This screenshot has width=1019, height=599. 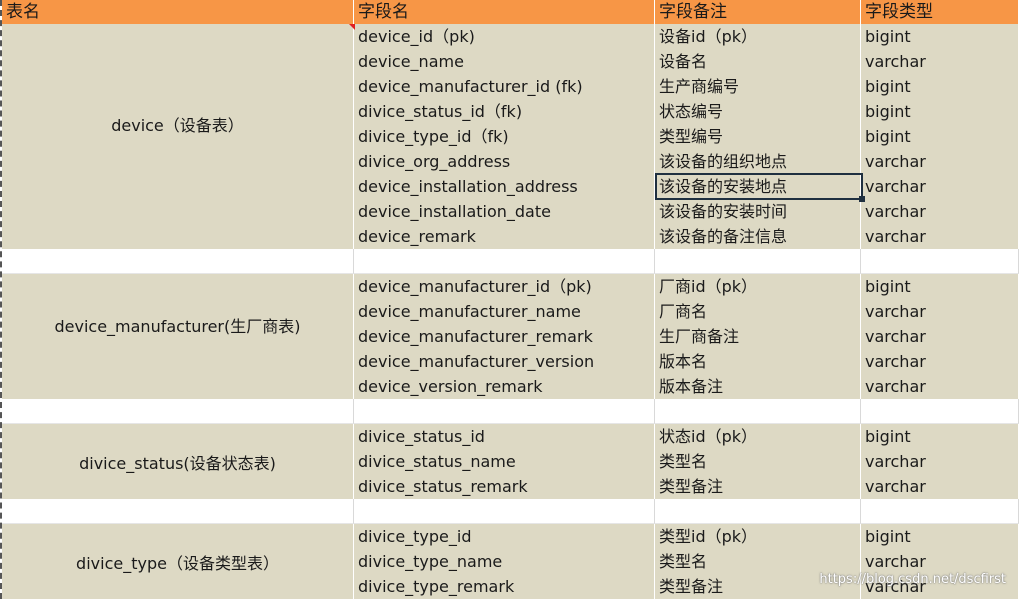 What do you see at coordinates (504, 286) in the screenshot?
I see `field-name-cell: device_manufacturer_id（pk)` at bounding box center [504, 286].